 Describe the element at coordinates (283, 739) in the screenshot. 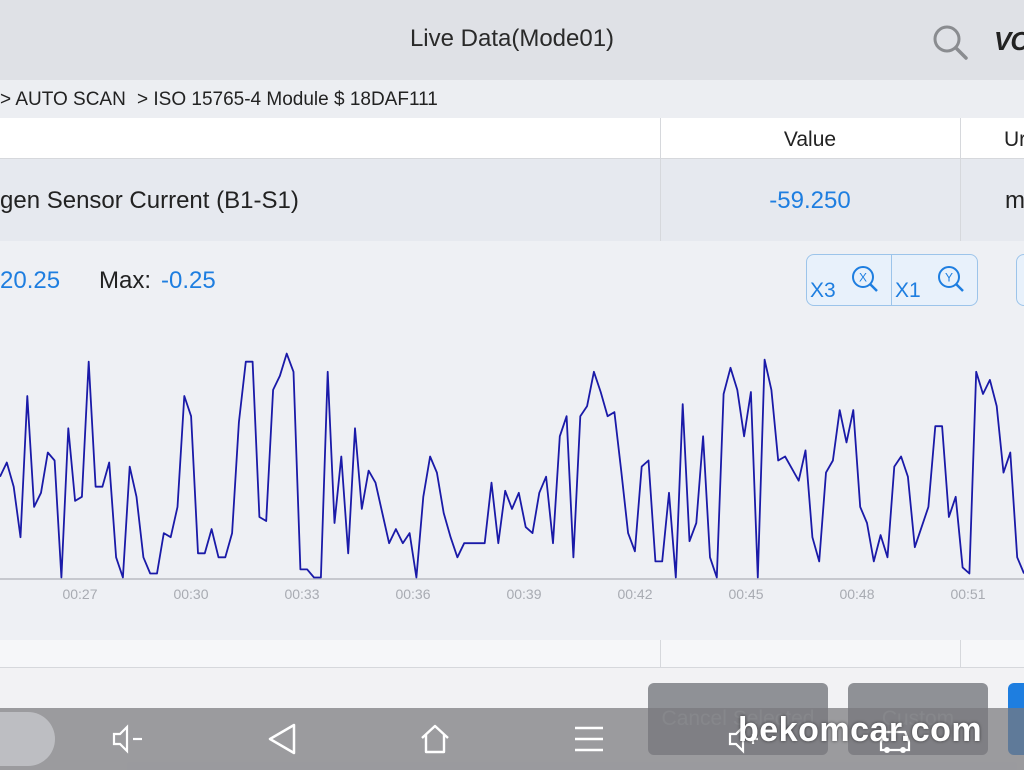

I see `back-icon` at that location.